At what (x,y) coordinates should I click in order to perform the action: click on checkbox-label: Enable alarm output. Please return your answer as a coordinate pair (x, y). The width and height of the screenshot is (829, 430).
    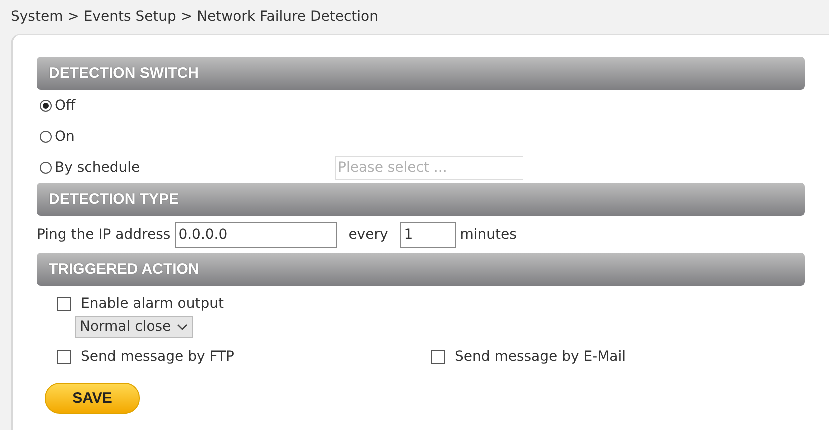
    Looking at the image, I should click on (152, 304).